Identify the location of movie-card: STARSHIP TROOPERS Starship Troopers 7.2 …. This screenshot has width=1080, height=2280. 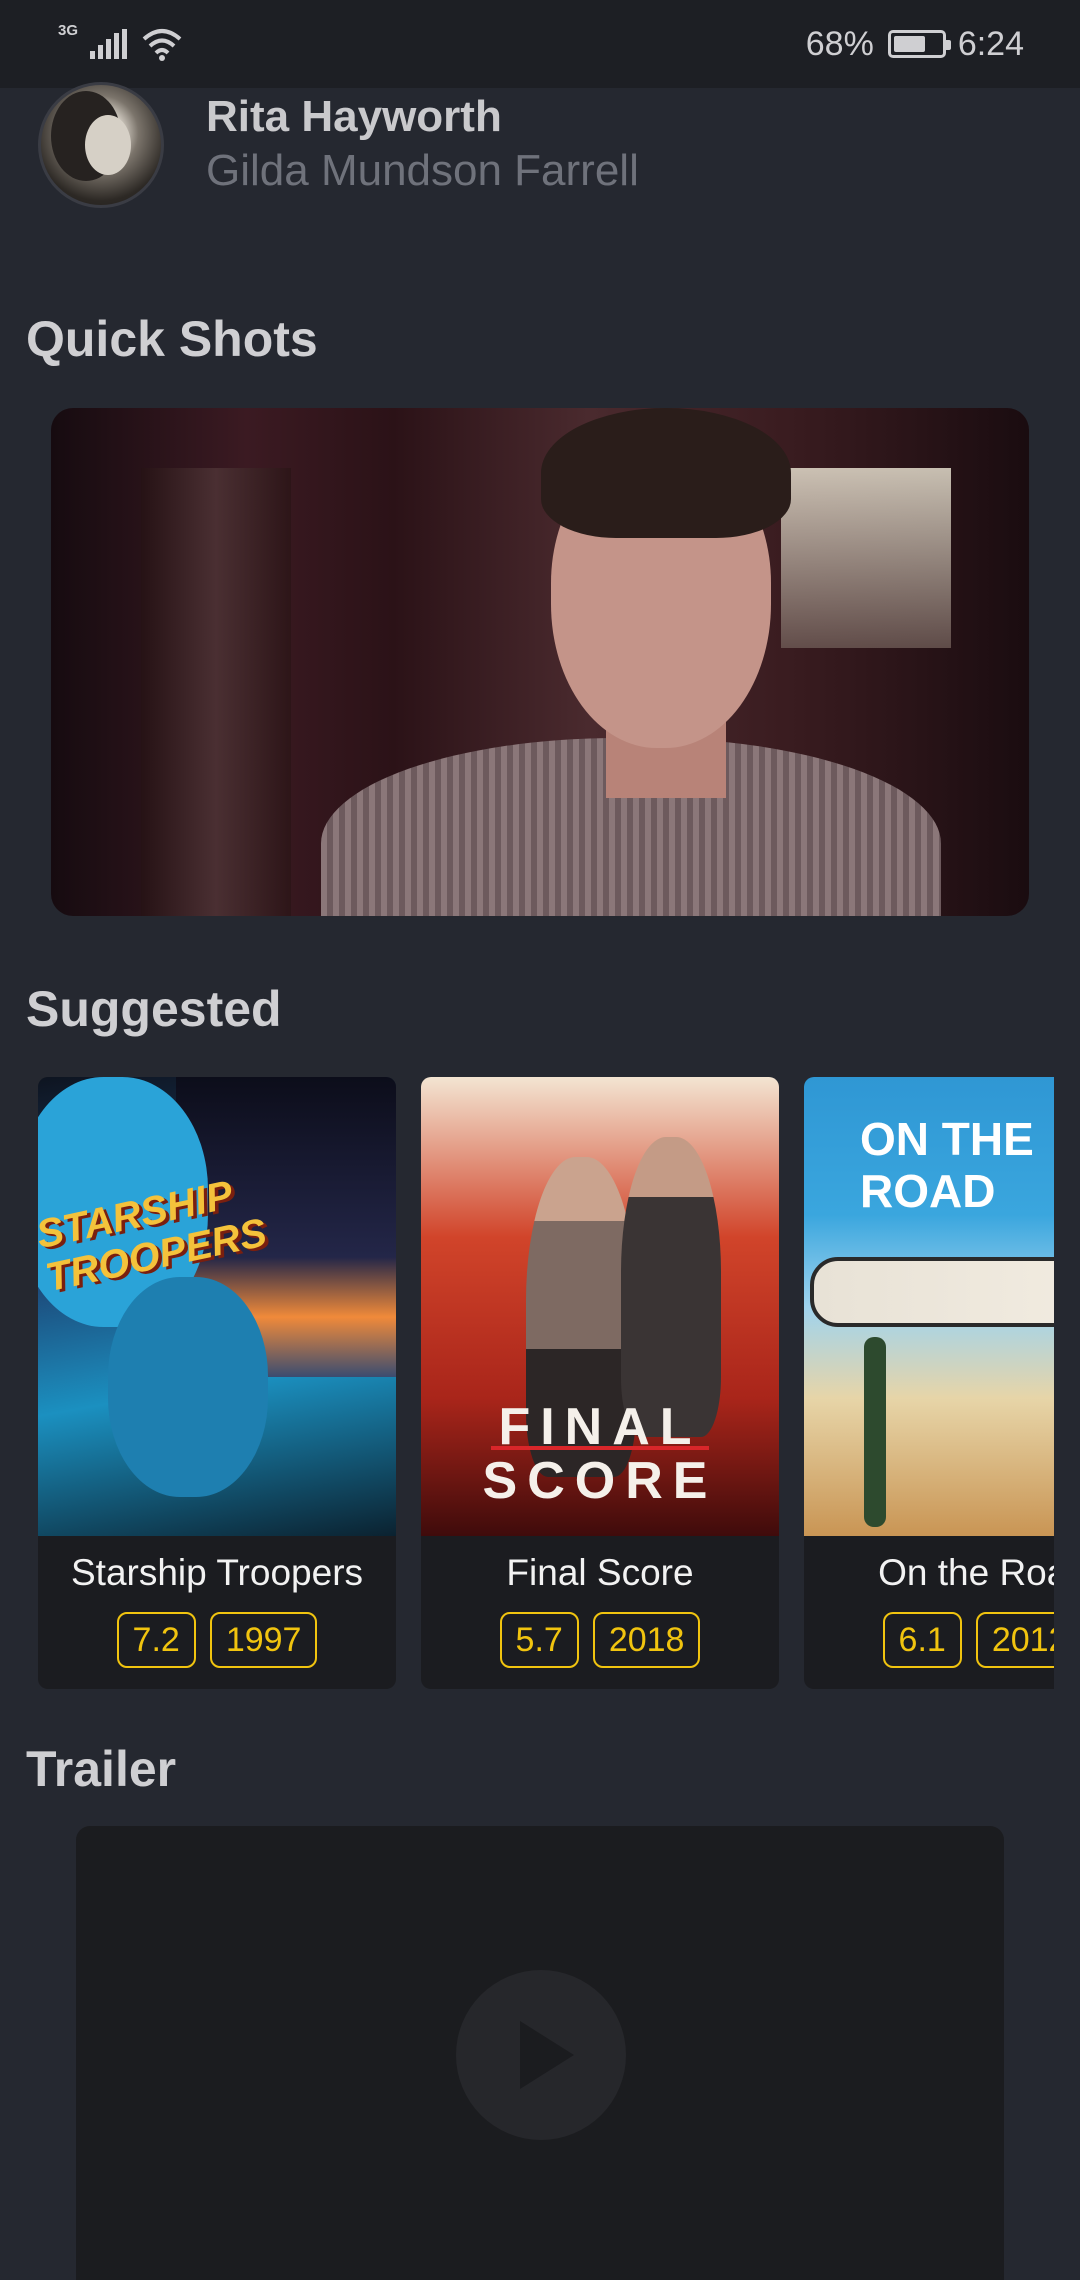
(217, 1383).